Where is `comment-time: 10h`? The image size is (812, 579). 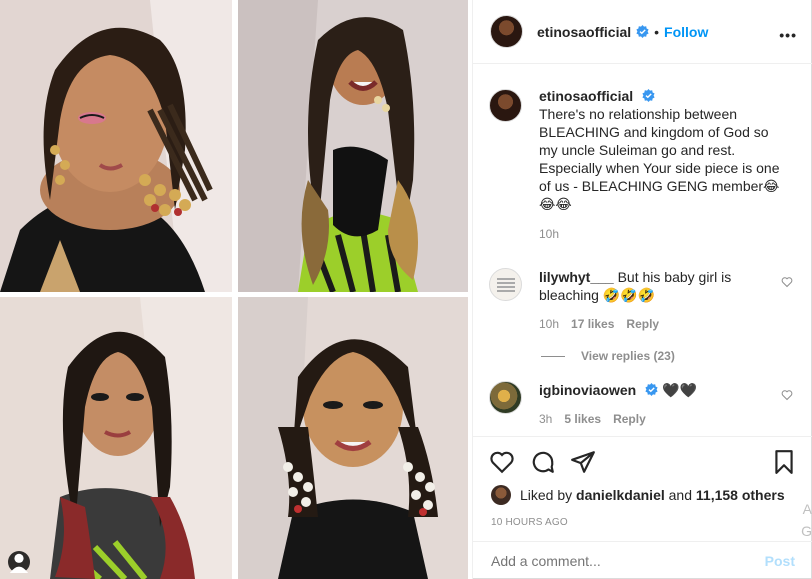 comment-time: 10h is located at coordinates (549, 324).